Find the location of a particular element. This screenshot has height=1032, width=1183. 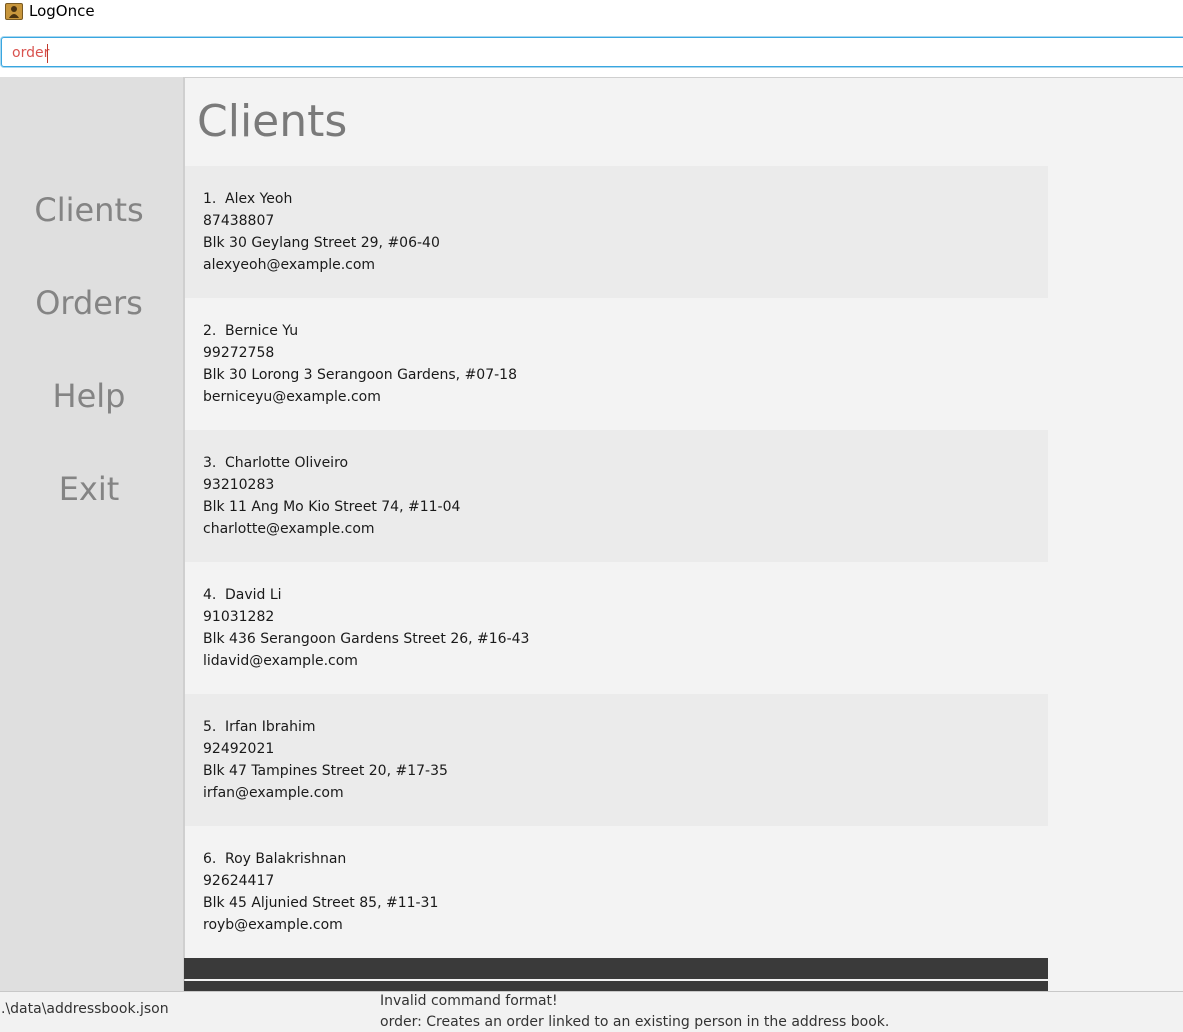

client-name-line: 5. Irfan Ibrahim is located at coordinates (625, 727).